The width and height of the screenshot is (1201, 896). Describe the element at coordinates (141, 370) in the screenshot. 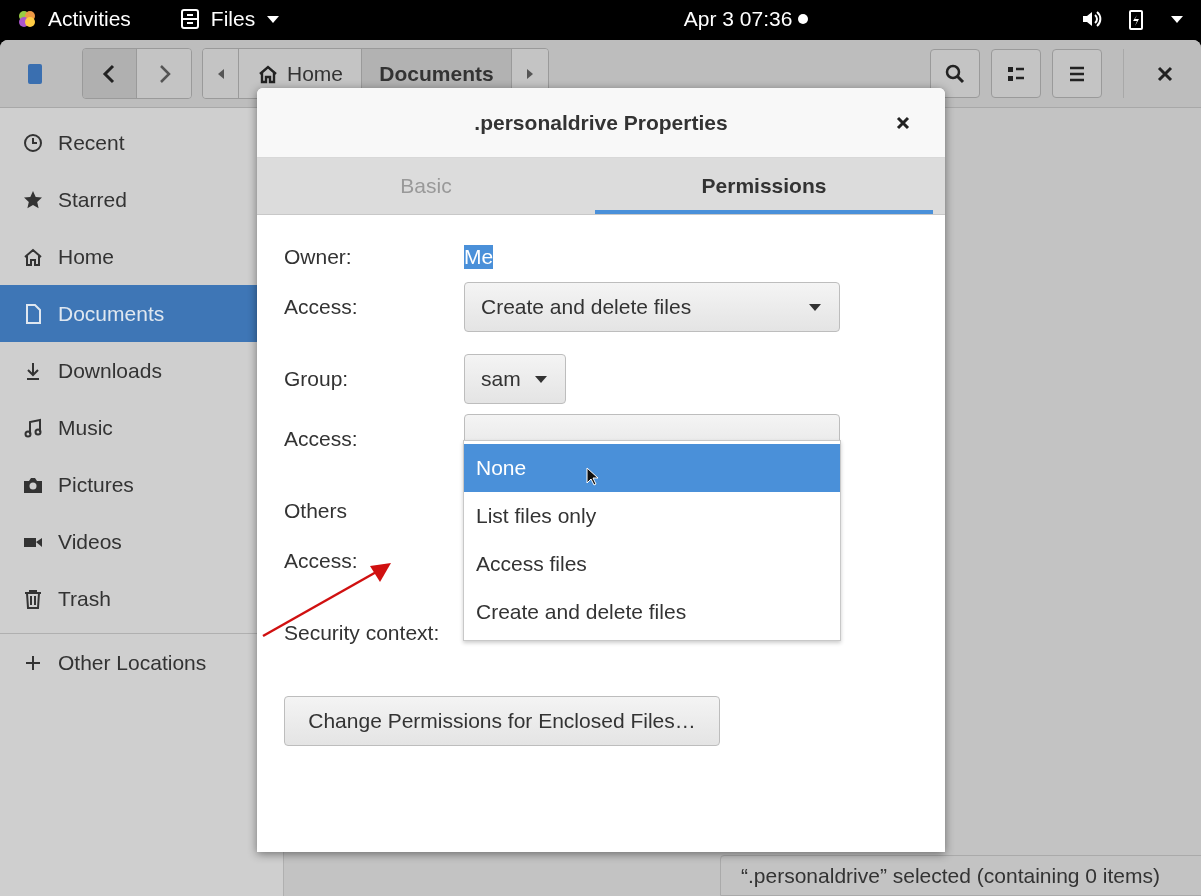

I see `sidebar-item: Downloads` at that location.